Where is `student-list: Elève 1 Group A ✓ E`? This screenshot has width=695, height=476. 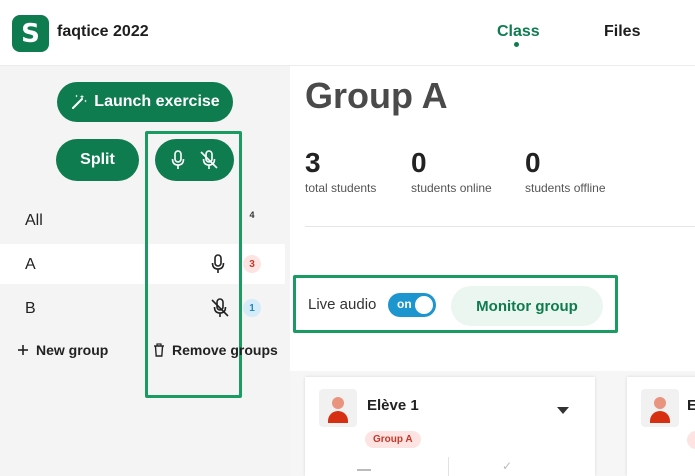 student-list: Elève 1 Group A ✓ E is located at coordinates (492, 423).